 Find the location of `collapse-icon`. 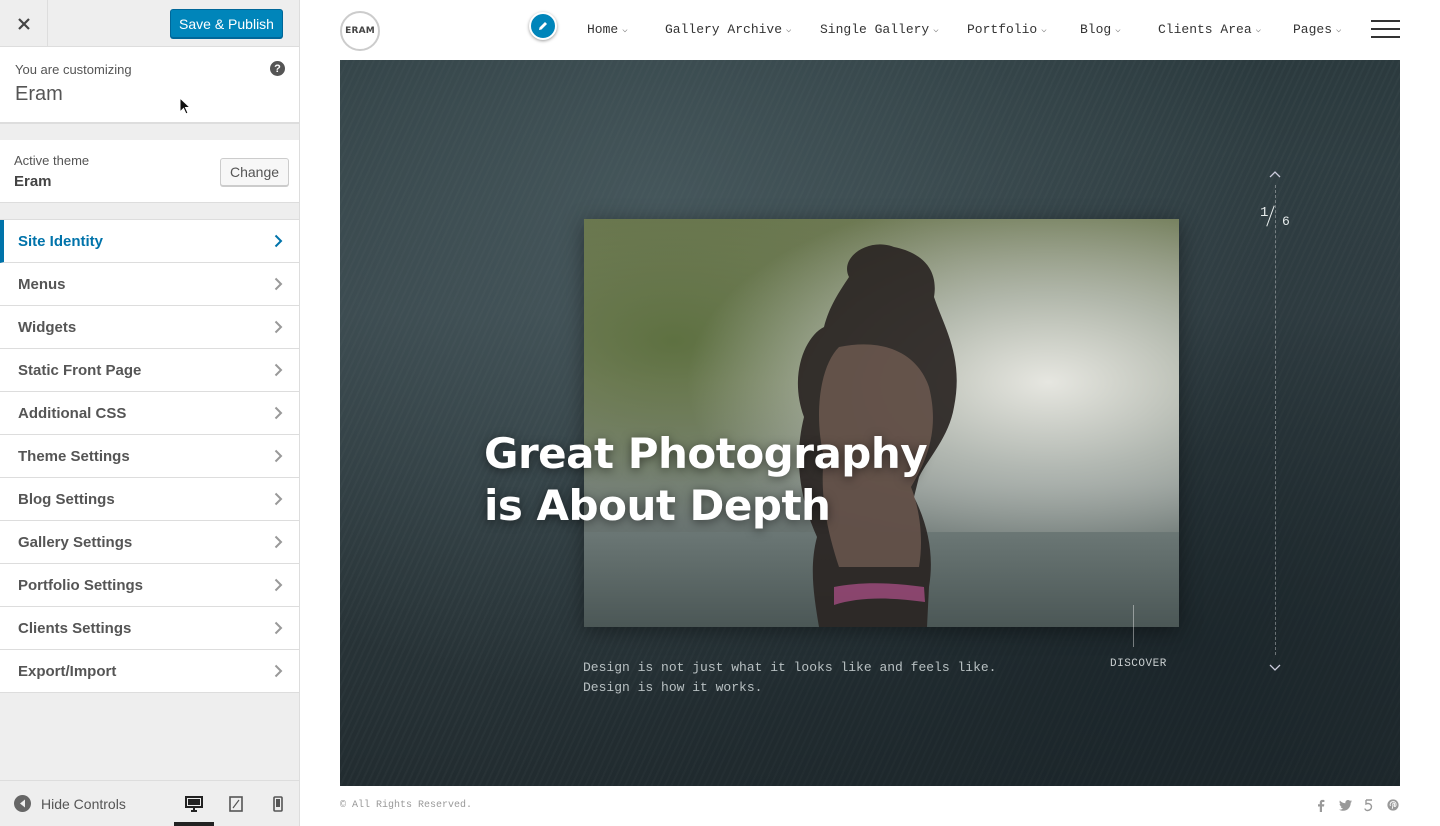

collapse-icon is located at coordinates (22, 803).